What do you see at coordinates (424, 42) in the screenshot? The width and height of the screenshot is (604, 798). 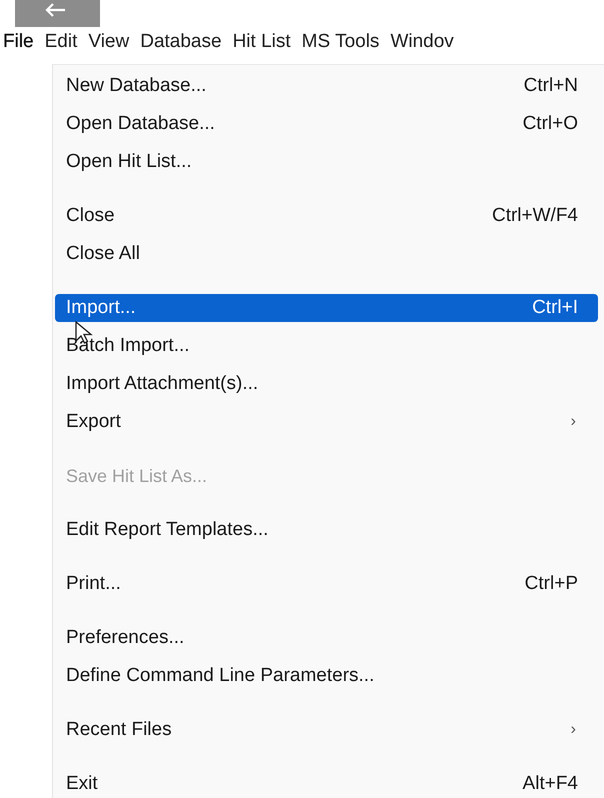 I see `menu-bar-item: Windov` at bounding box center [424, 42].